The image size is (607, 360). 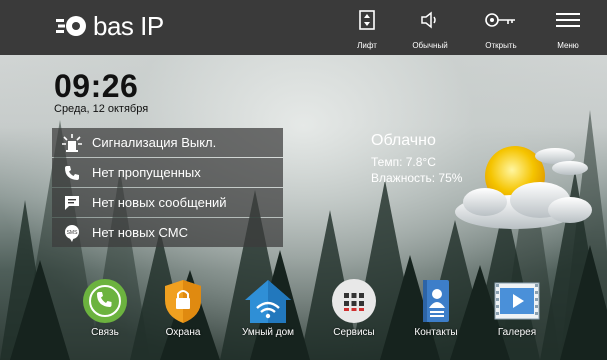 I want to click on key-icon, so click(x=500, y=20).